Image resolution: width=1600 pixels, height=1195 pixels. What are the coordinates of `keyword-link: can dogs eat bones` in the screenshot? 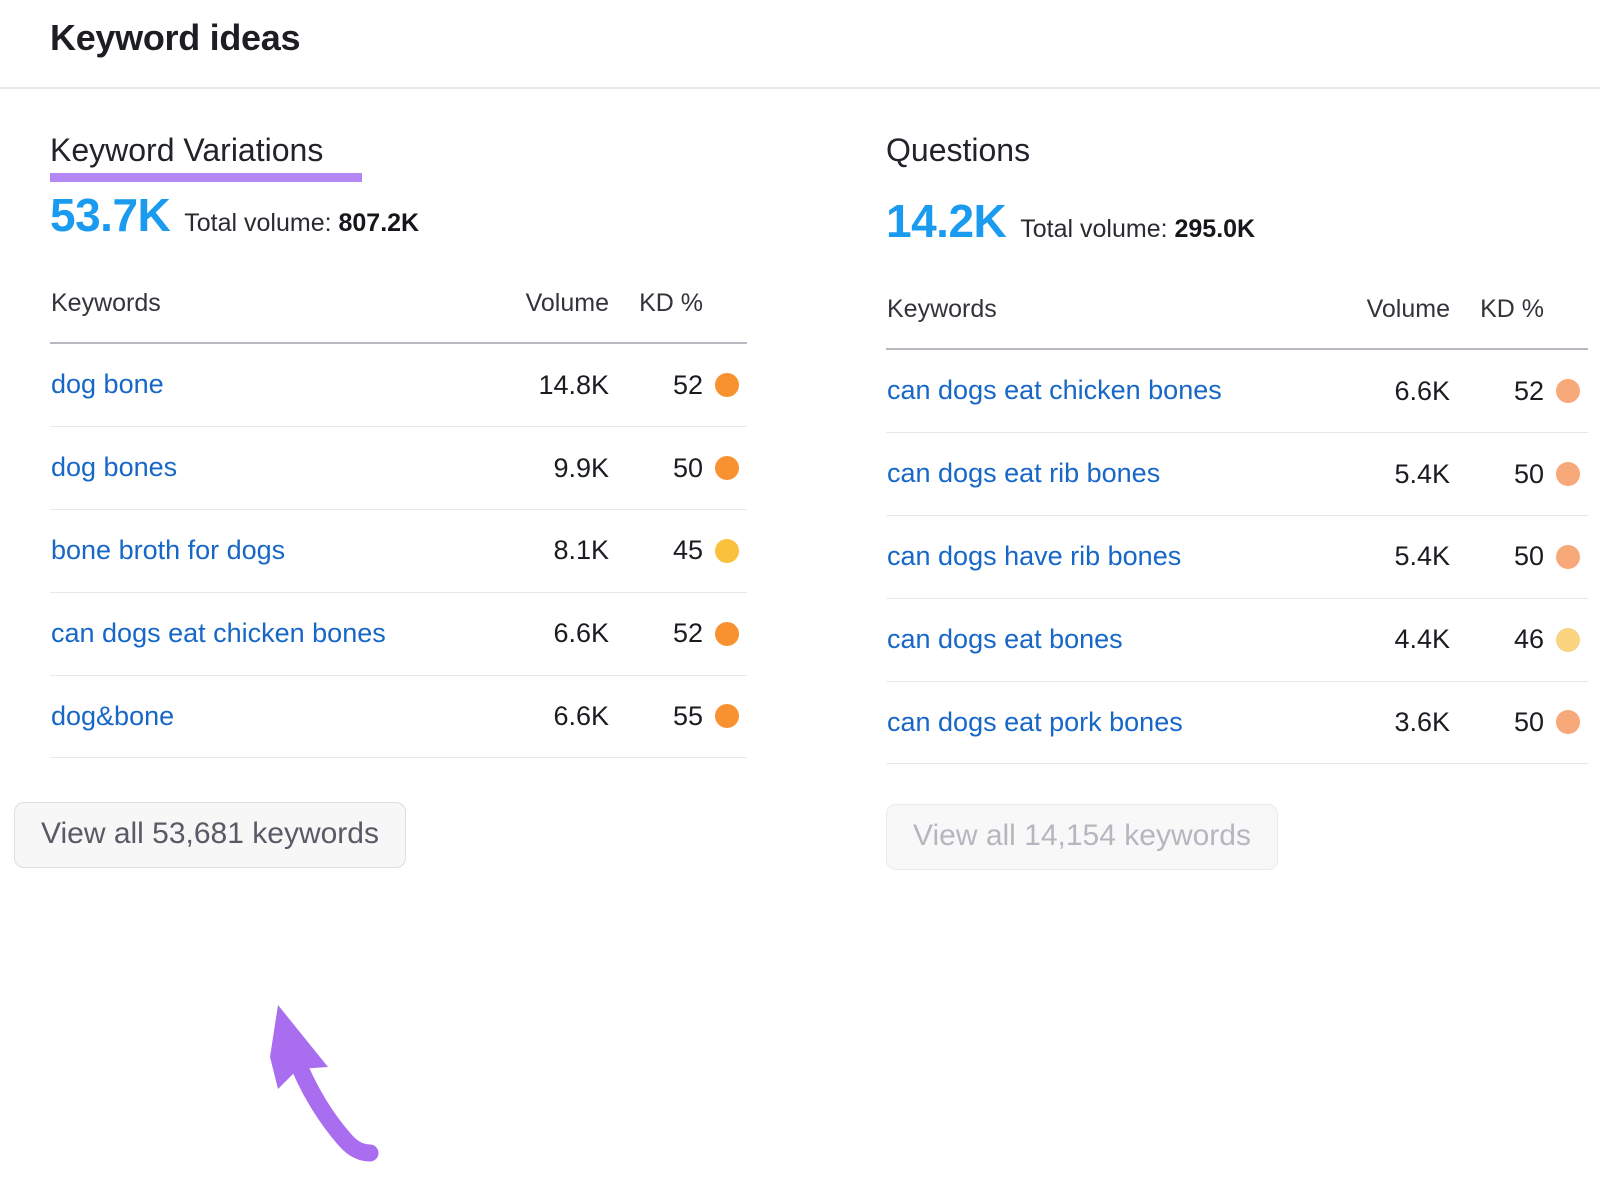 It's located at (1005, 640).